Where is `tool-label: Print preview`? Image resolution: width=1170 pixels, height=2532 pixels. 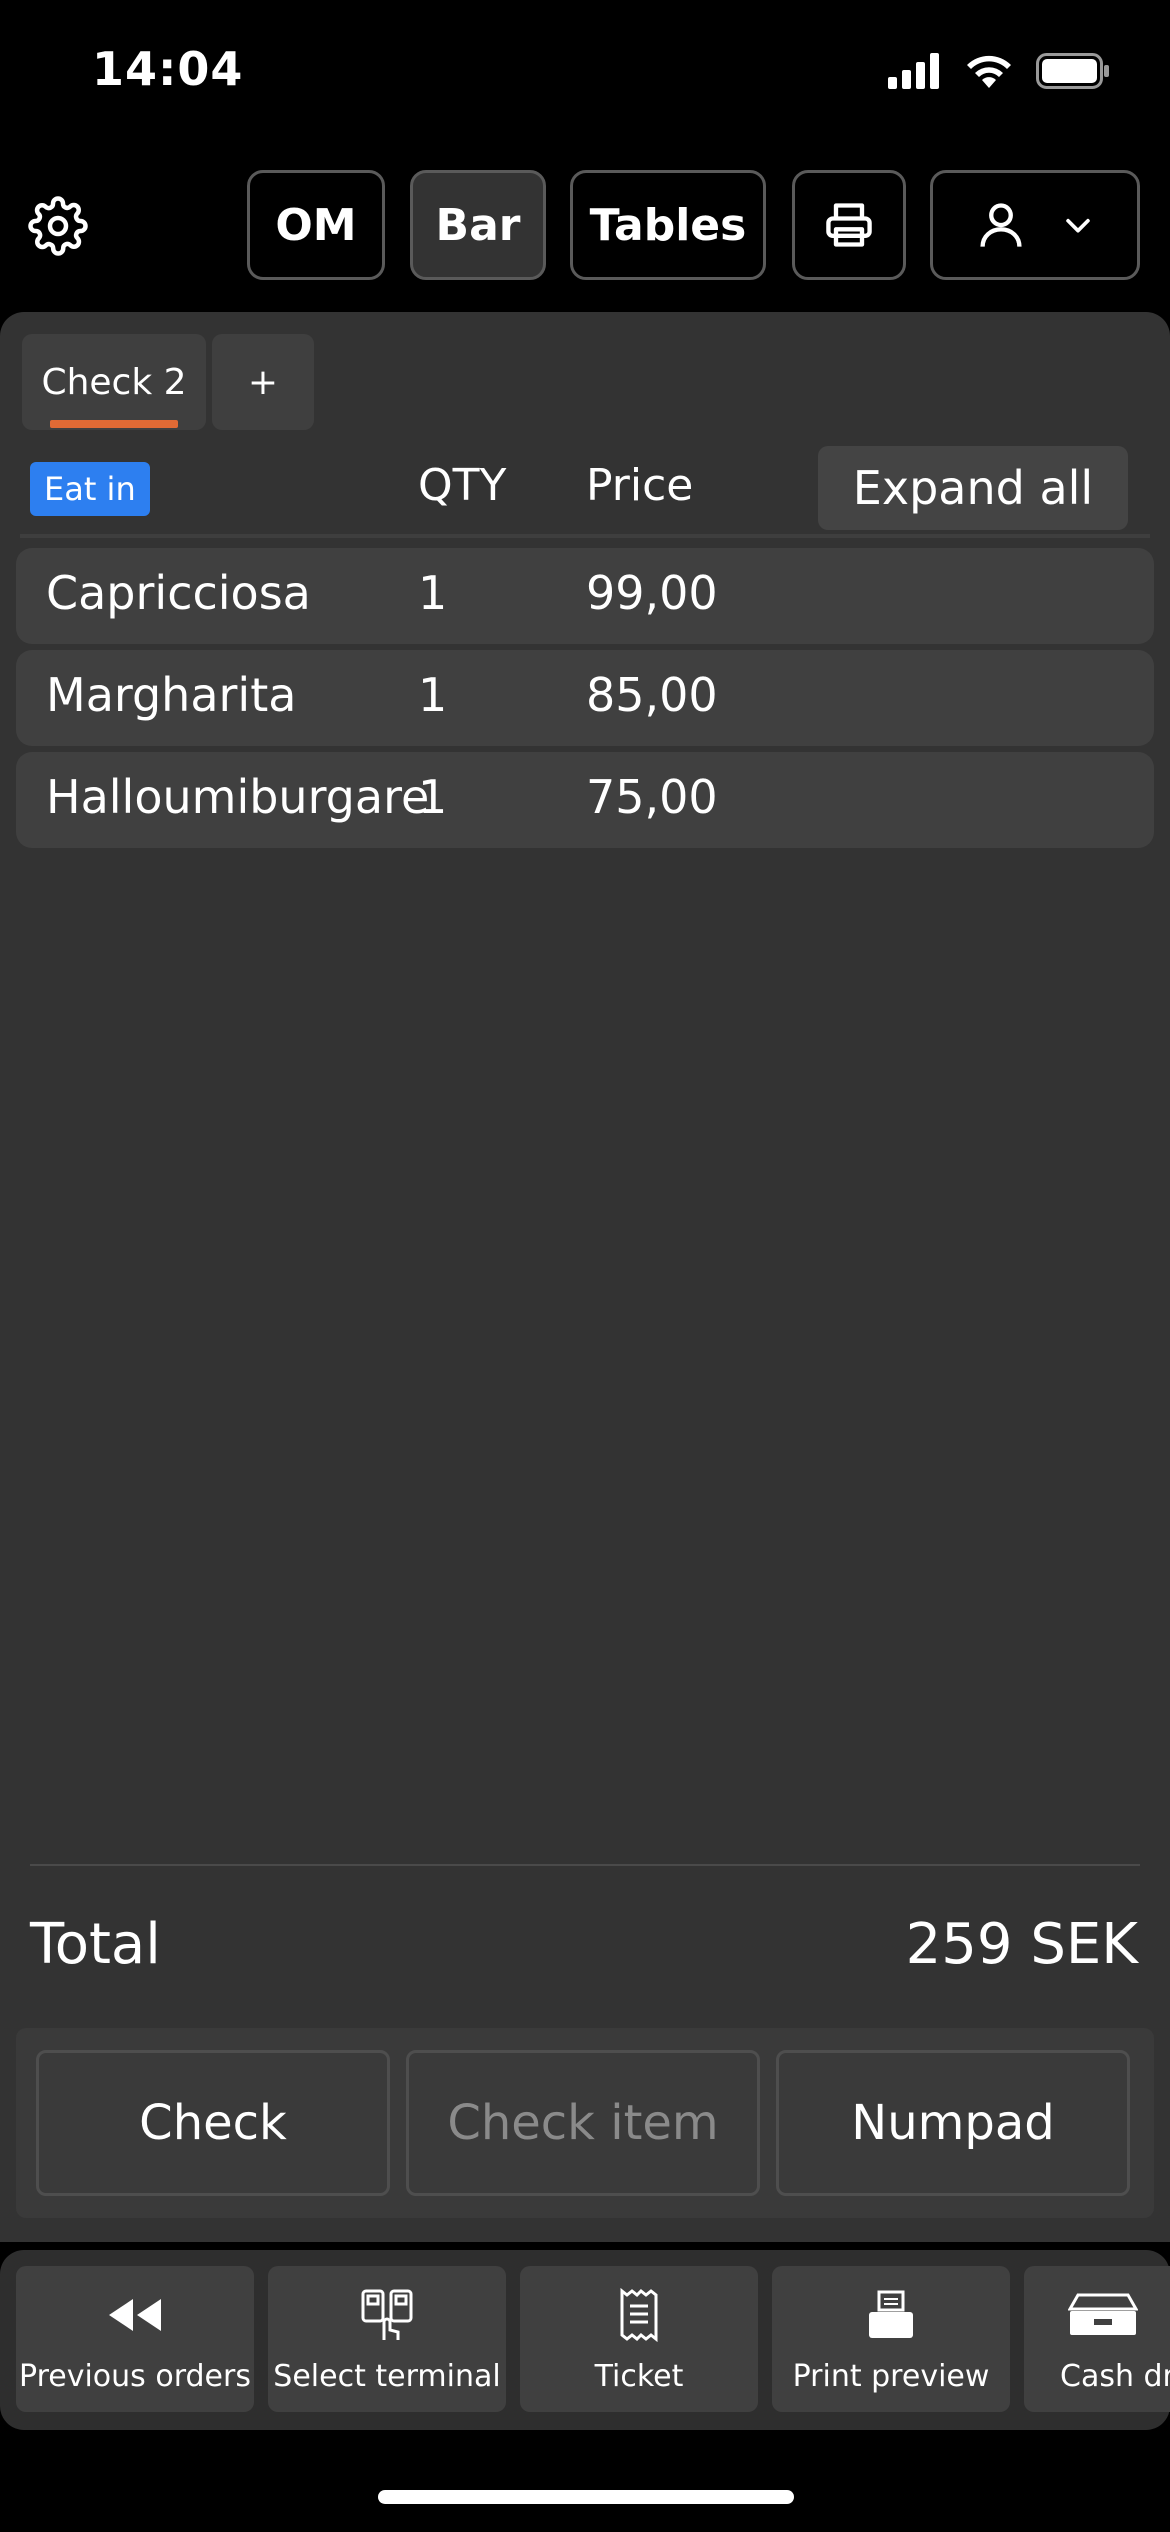 tool-label: Print preview is located at coordinates (891, 2376).